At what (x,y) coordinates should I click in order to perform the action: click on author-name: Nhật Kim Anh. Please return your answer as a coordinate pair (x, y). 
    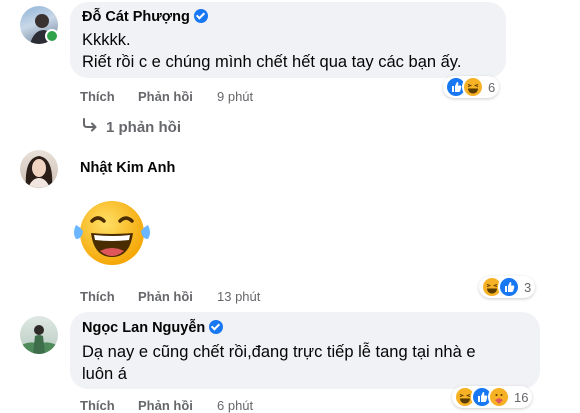
    Looking at the image, I should click on (127, 168).